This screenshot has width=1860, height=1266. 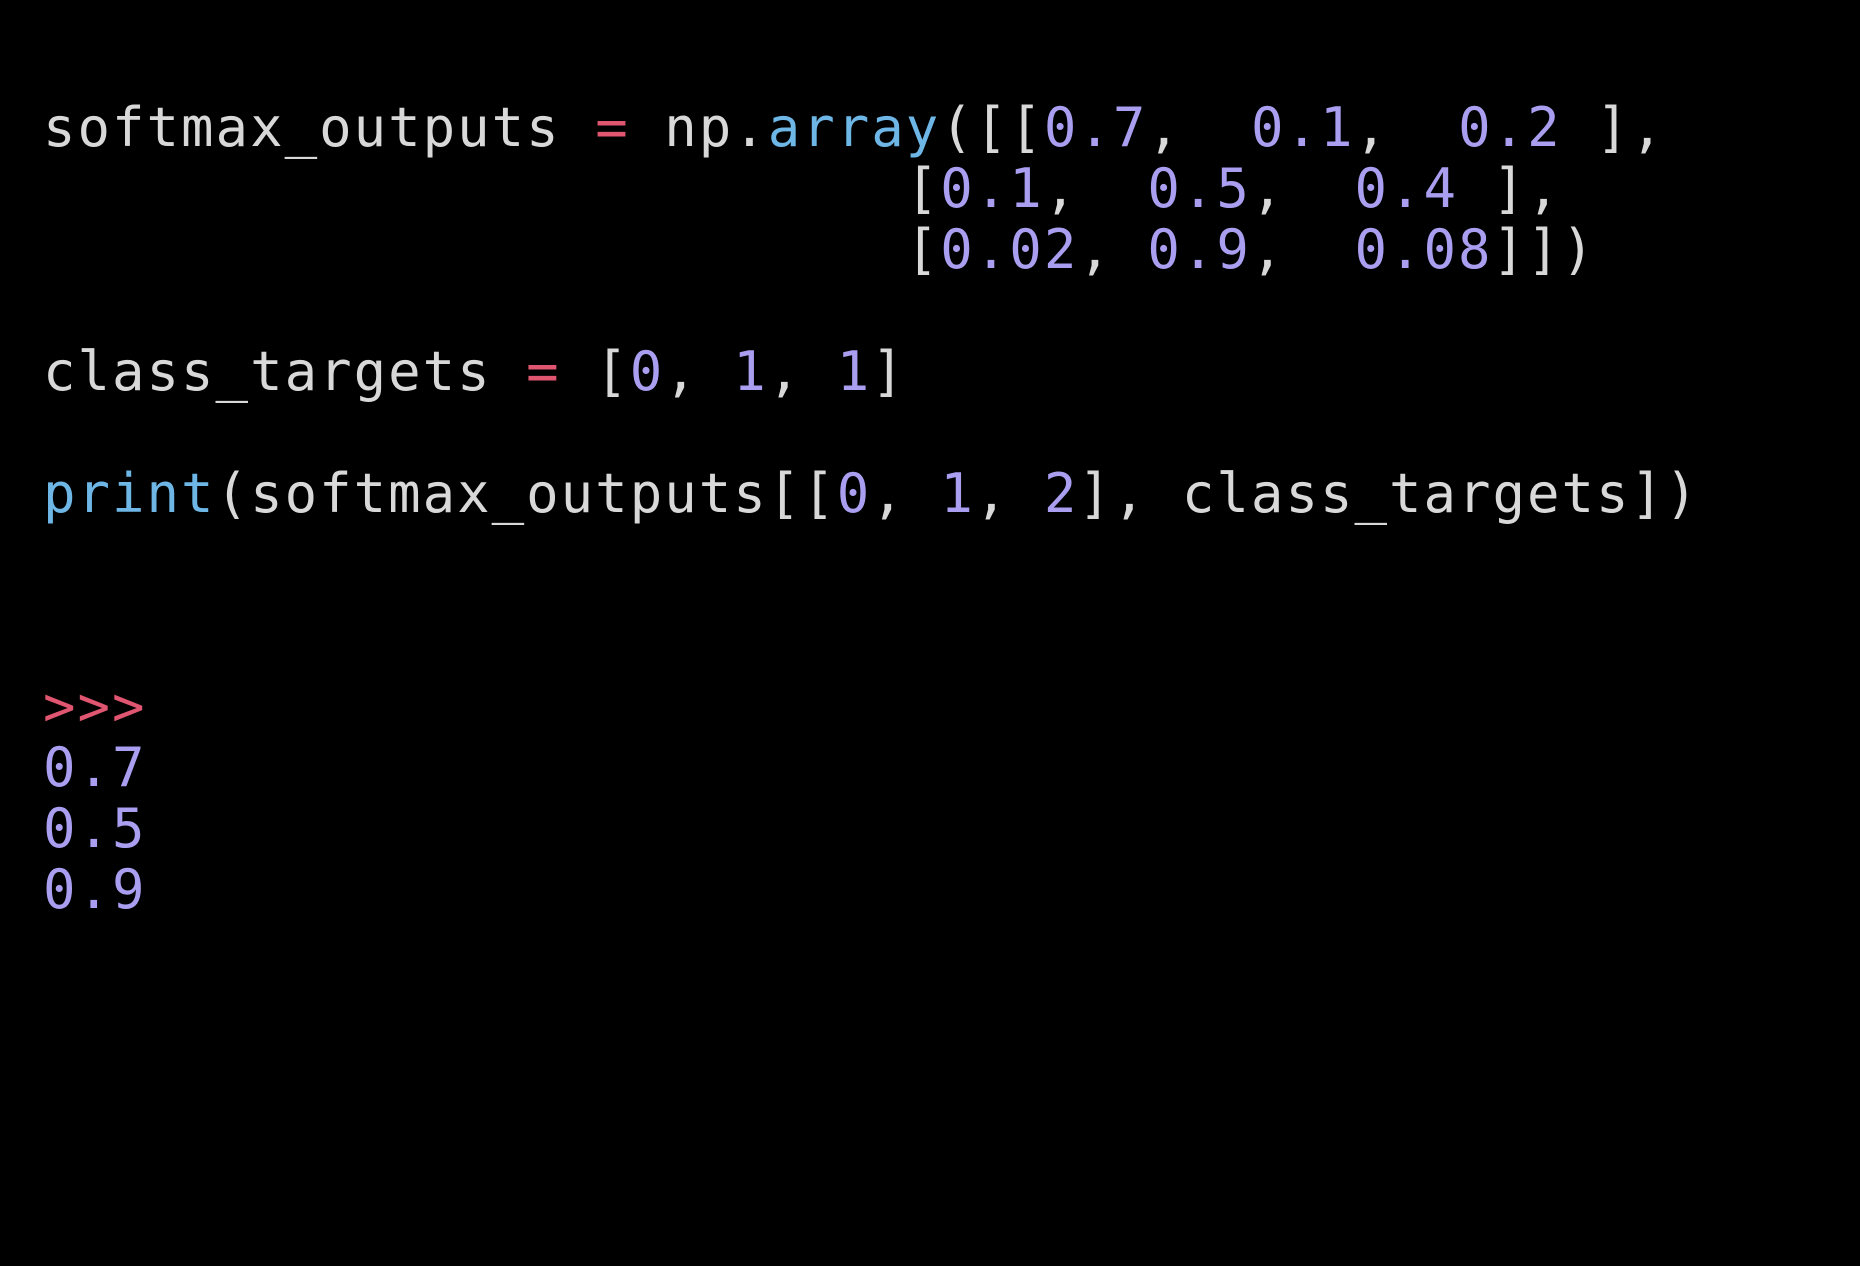 I want to click on module-name: np., so click(x=716, y=127).